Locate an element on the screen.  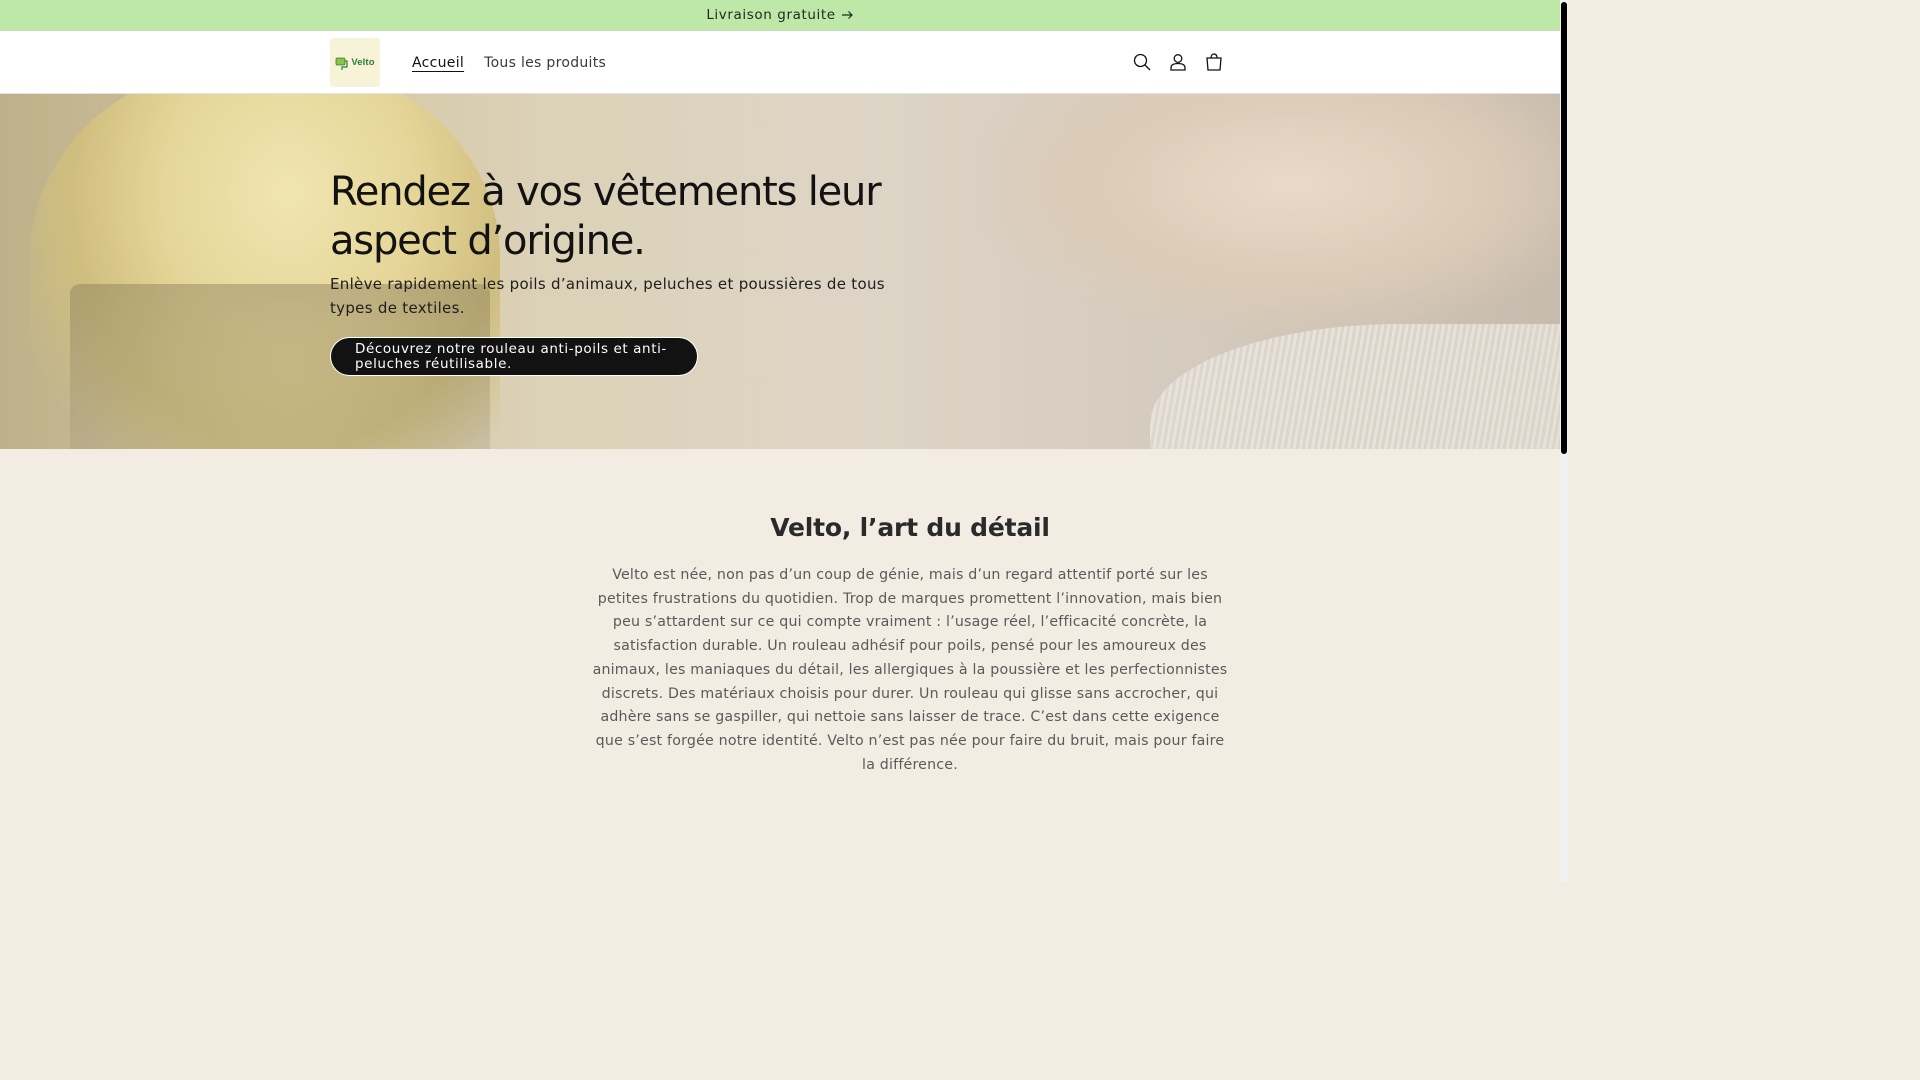
logo: Velto is located at coordinates (355, 62).